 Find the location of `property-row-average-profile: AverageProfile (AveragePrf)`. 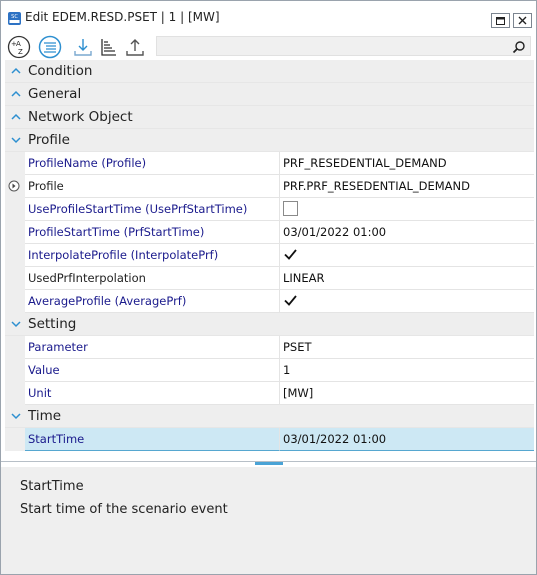

property-row-average-profile: AverageProfile (AveragePrf) is located at coordinates (269, 301).